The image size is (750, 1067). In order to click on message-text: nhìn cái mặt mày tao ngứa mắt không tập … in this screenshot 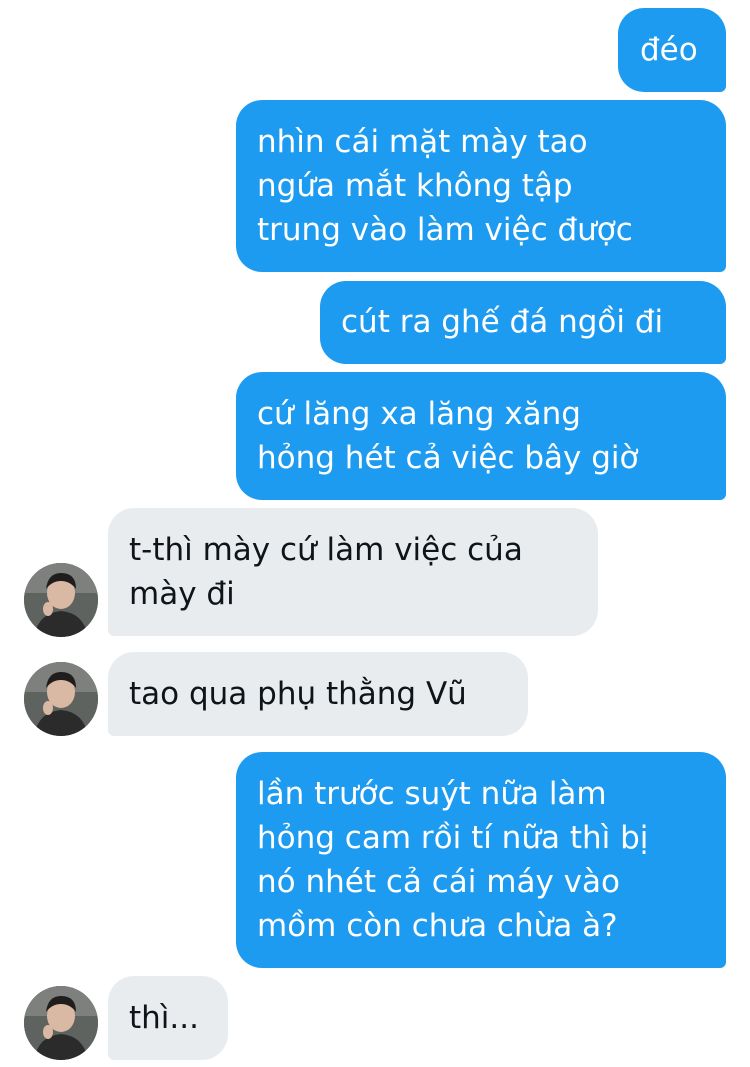, I will do `click(445, 186)`.